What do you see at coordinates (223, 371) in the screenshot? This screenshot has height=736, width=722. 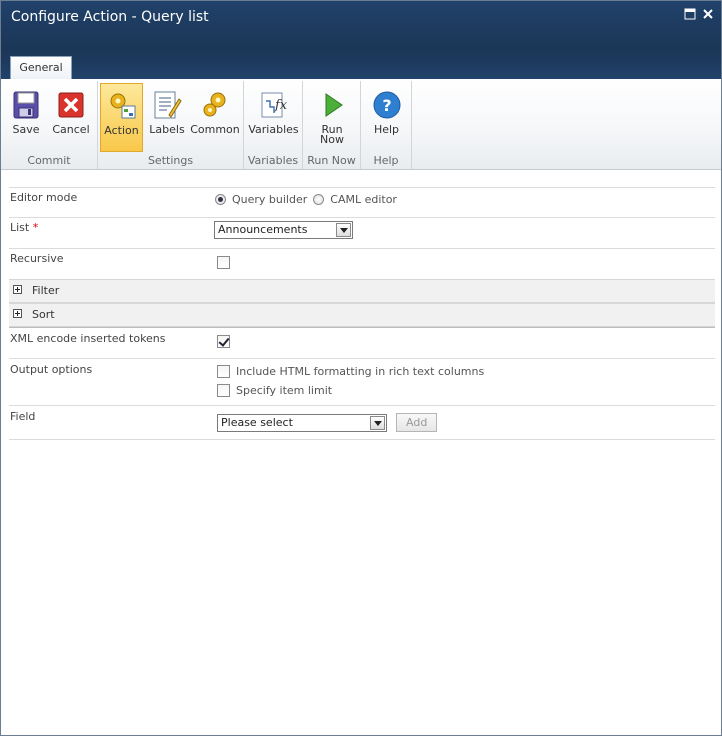 I see `include-html-checkbox` at bounding box center [223, 371].